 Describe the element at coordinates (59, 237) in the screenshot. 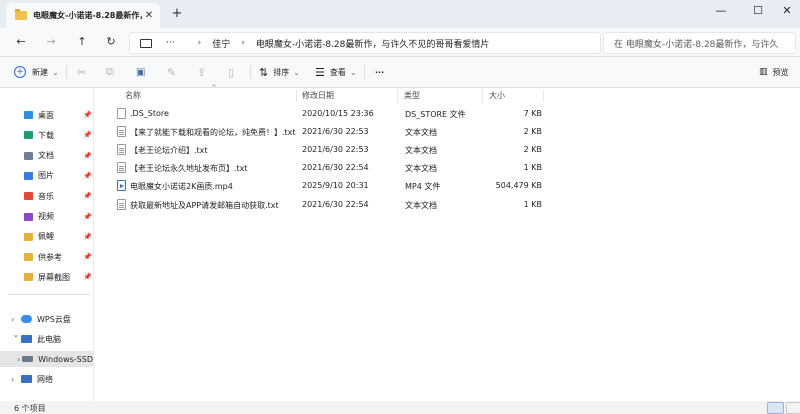

I see `sidebar-item: 佩鲤 📌` at that location.